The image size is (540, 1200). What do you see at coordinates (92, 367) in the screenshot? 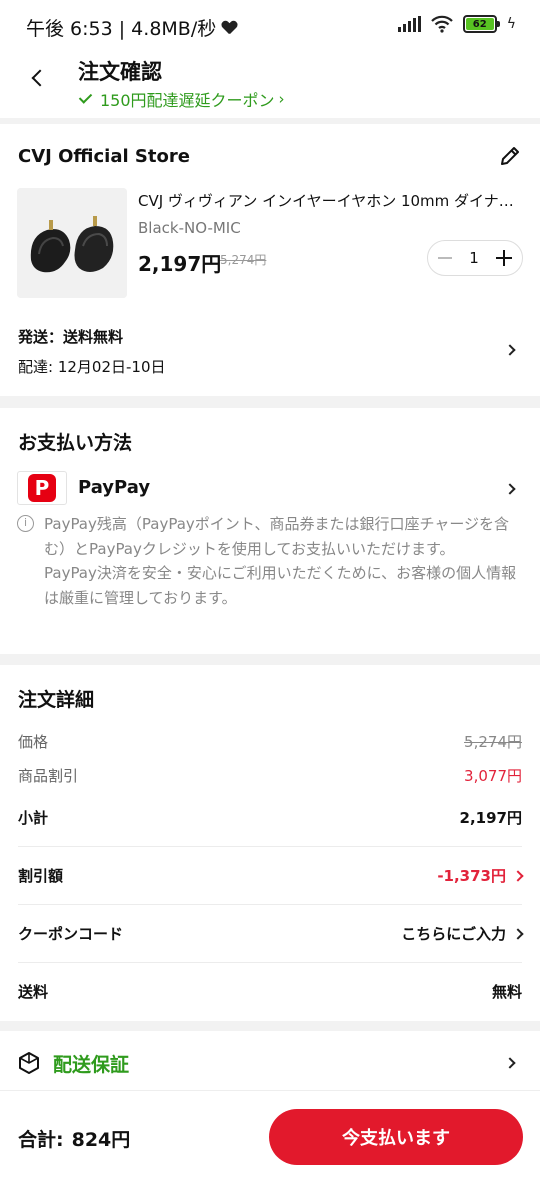
I see `delivery-date: 配達: 12月02日-10日` at bounding box center [92, 367].